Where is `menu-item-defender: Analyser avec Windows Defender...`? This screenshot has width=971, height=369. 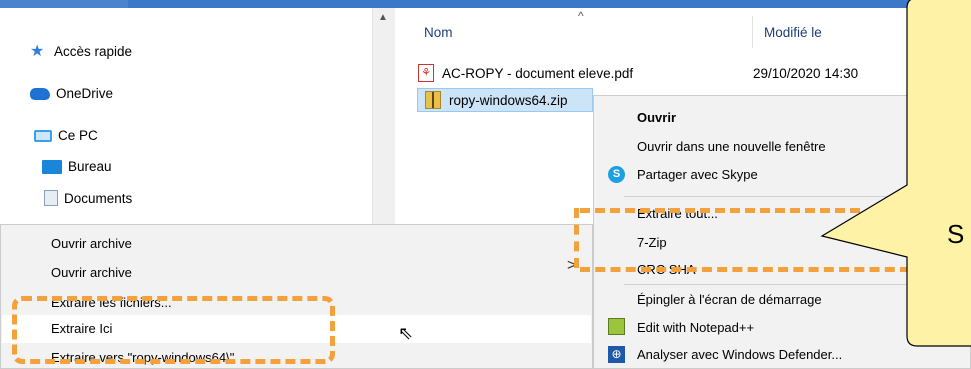
menu-item-defender: Analyser avec Windows Defender... is located at coordinates (739, 354).